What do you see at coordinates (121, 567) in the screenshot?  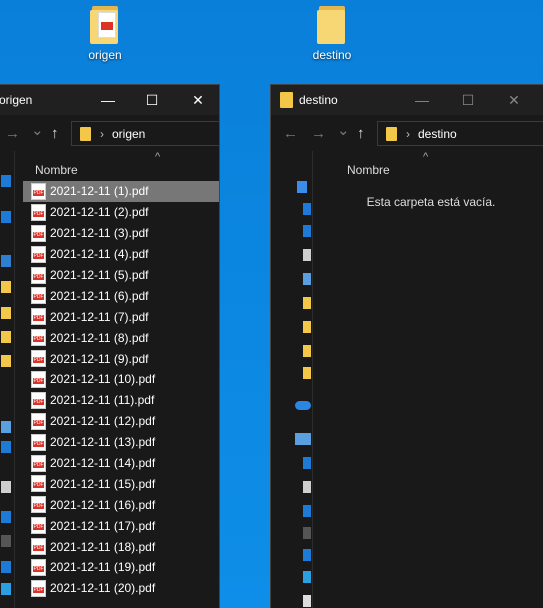 I see `file-row: PDF 2021-12-11 (19).pdf` at bounding box center [121, 567].